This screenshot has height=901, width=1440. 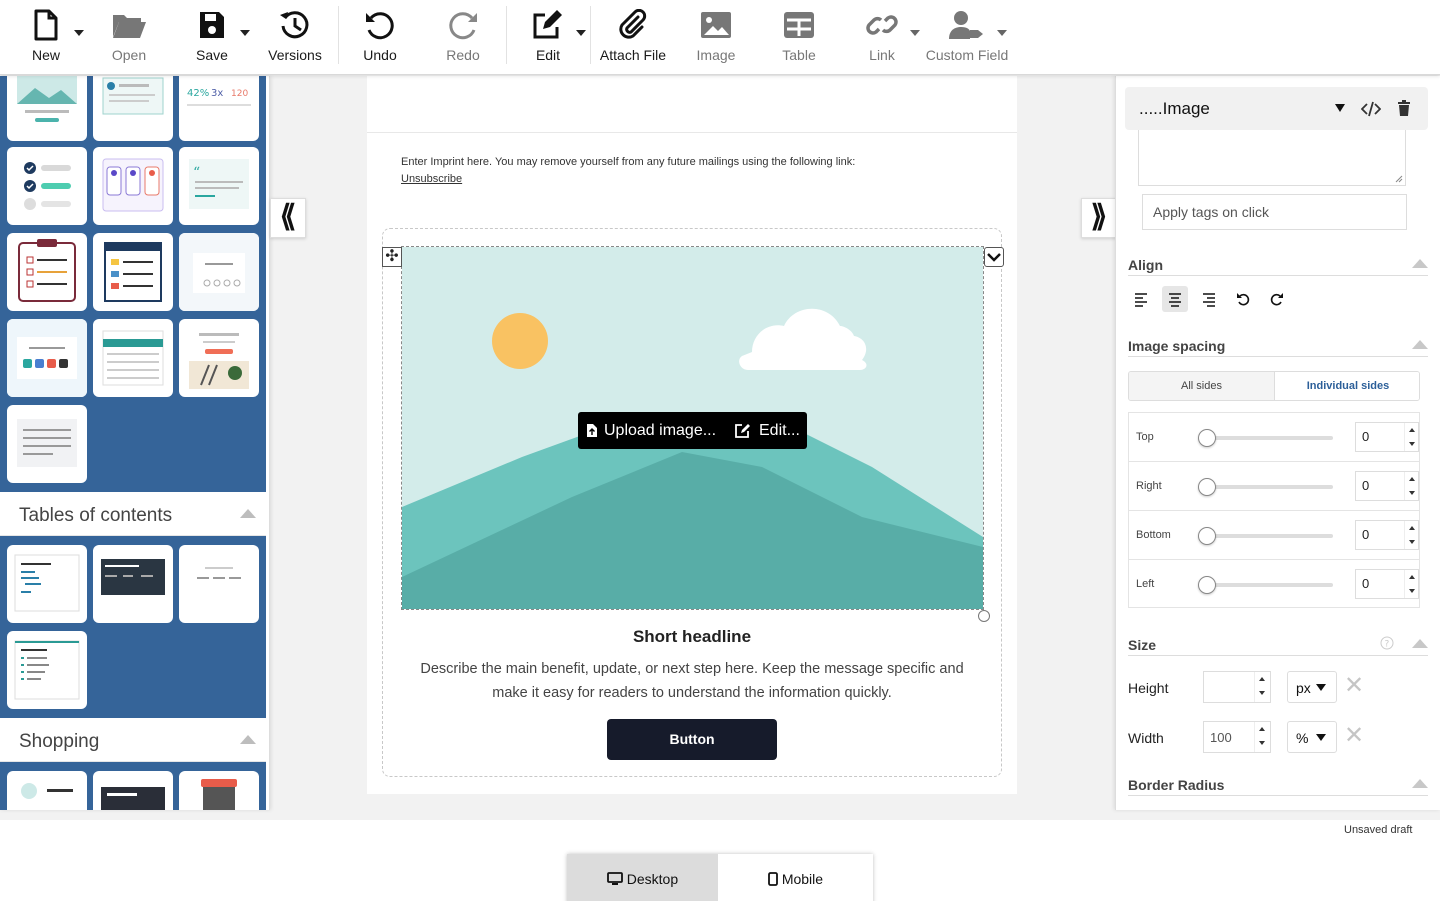 What do you see at coordinates (994, 257) in the screenshot?
I see `block-options-dropdown` at bounding box center [994, 257].